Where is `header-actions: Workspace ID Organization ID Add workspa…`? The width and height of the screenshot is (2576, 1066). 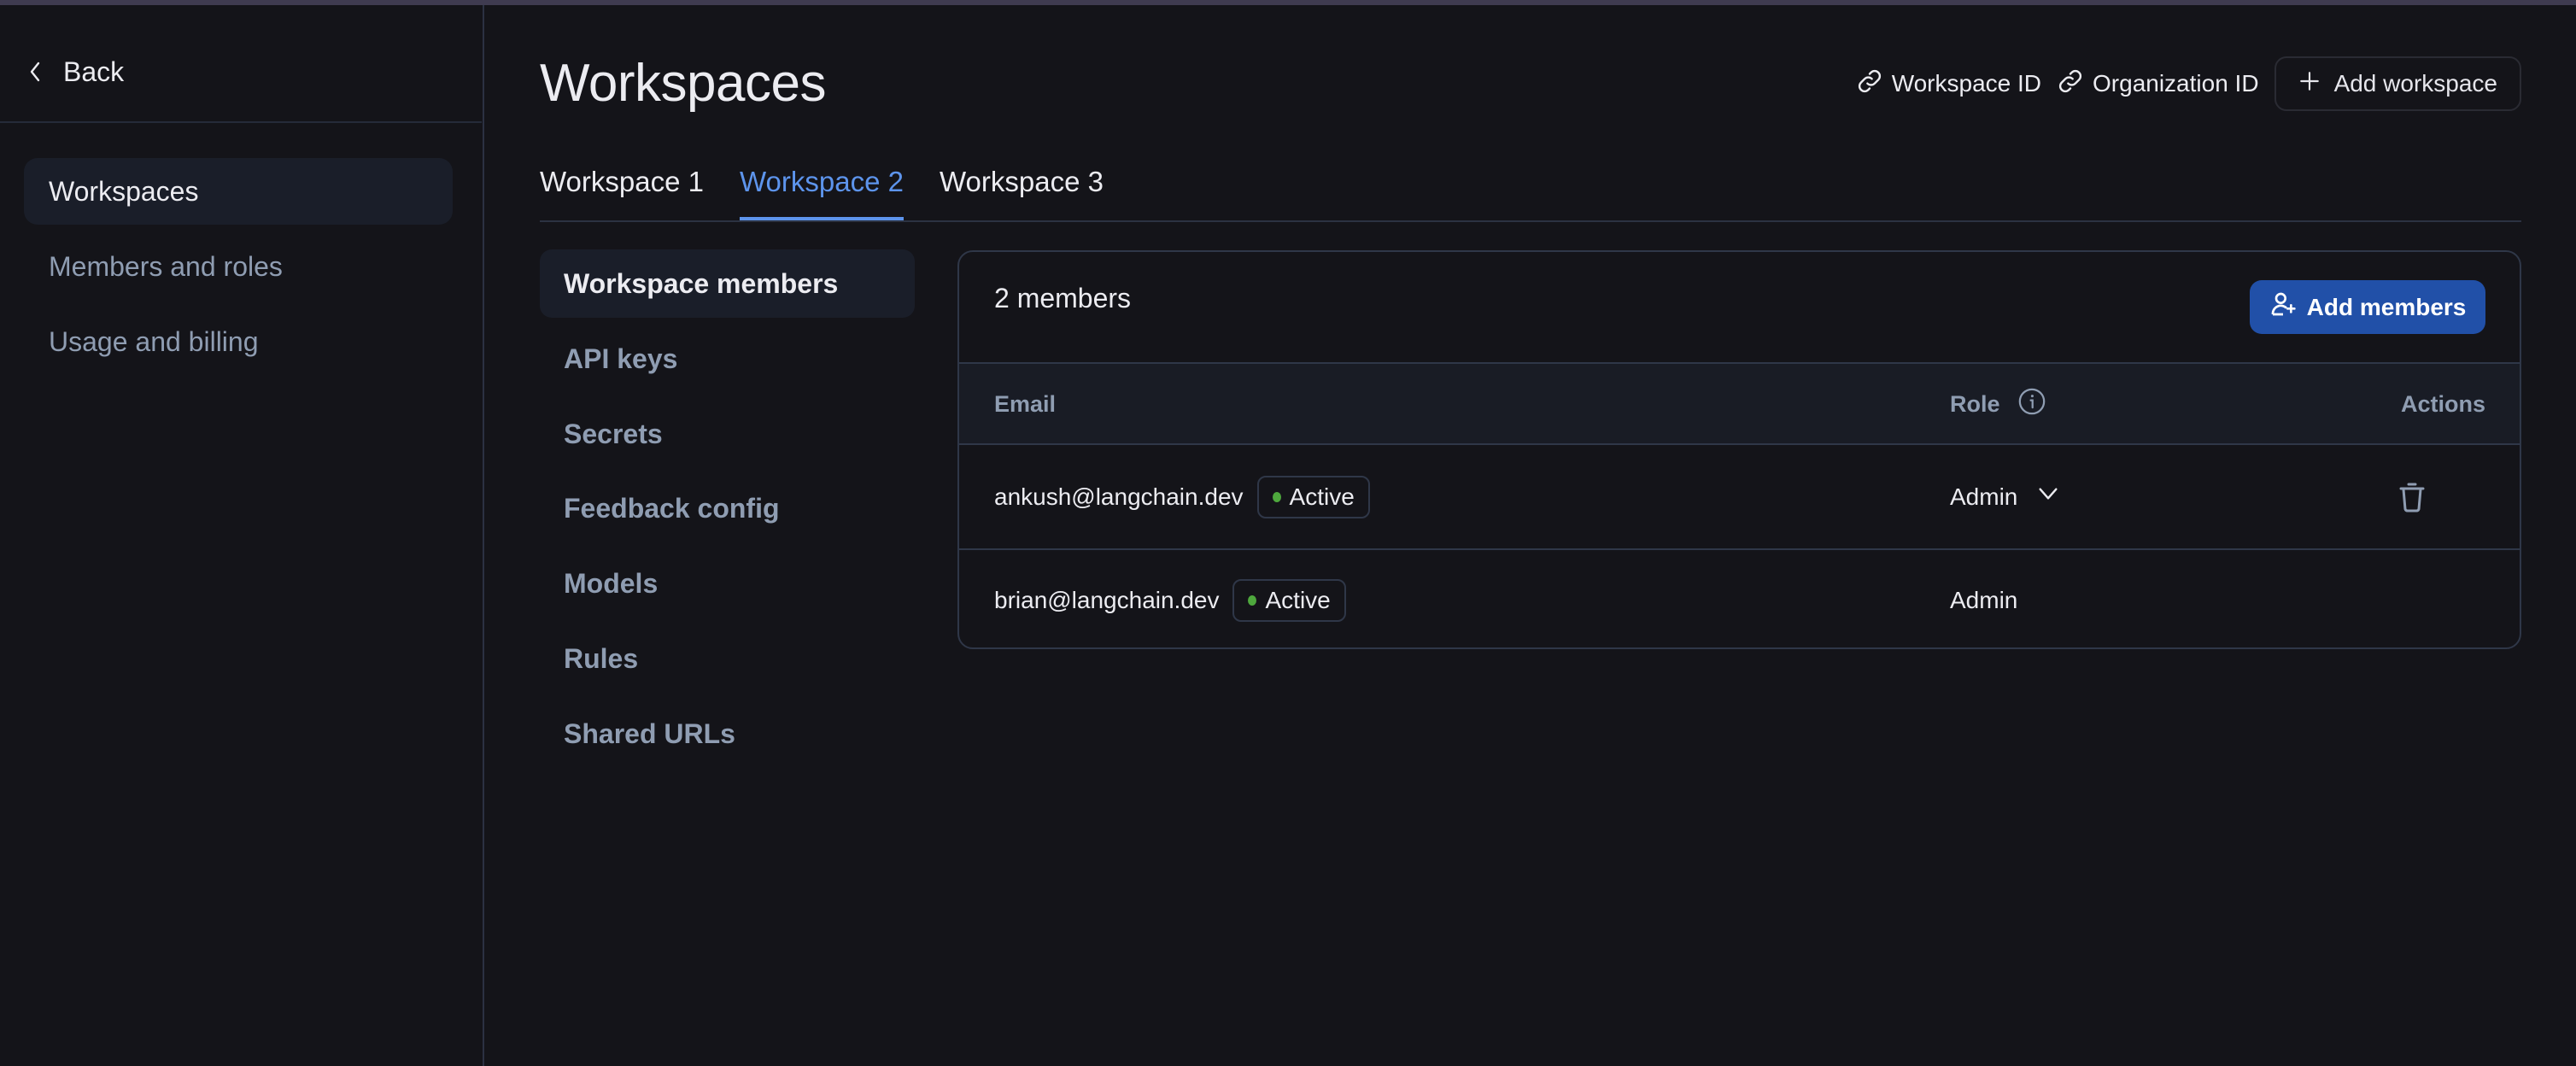
header-actions: Workspace ID Organization ID Add workspa… is located at coordinates (2188, 83).